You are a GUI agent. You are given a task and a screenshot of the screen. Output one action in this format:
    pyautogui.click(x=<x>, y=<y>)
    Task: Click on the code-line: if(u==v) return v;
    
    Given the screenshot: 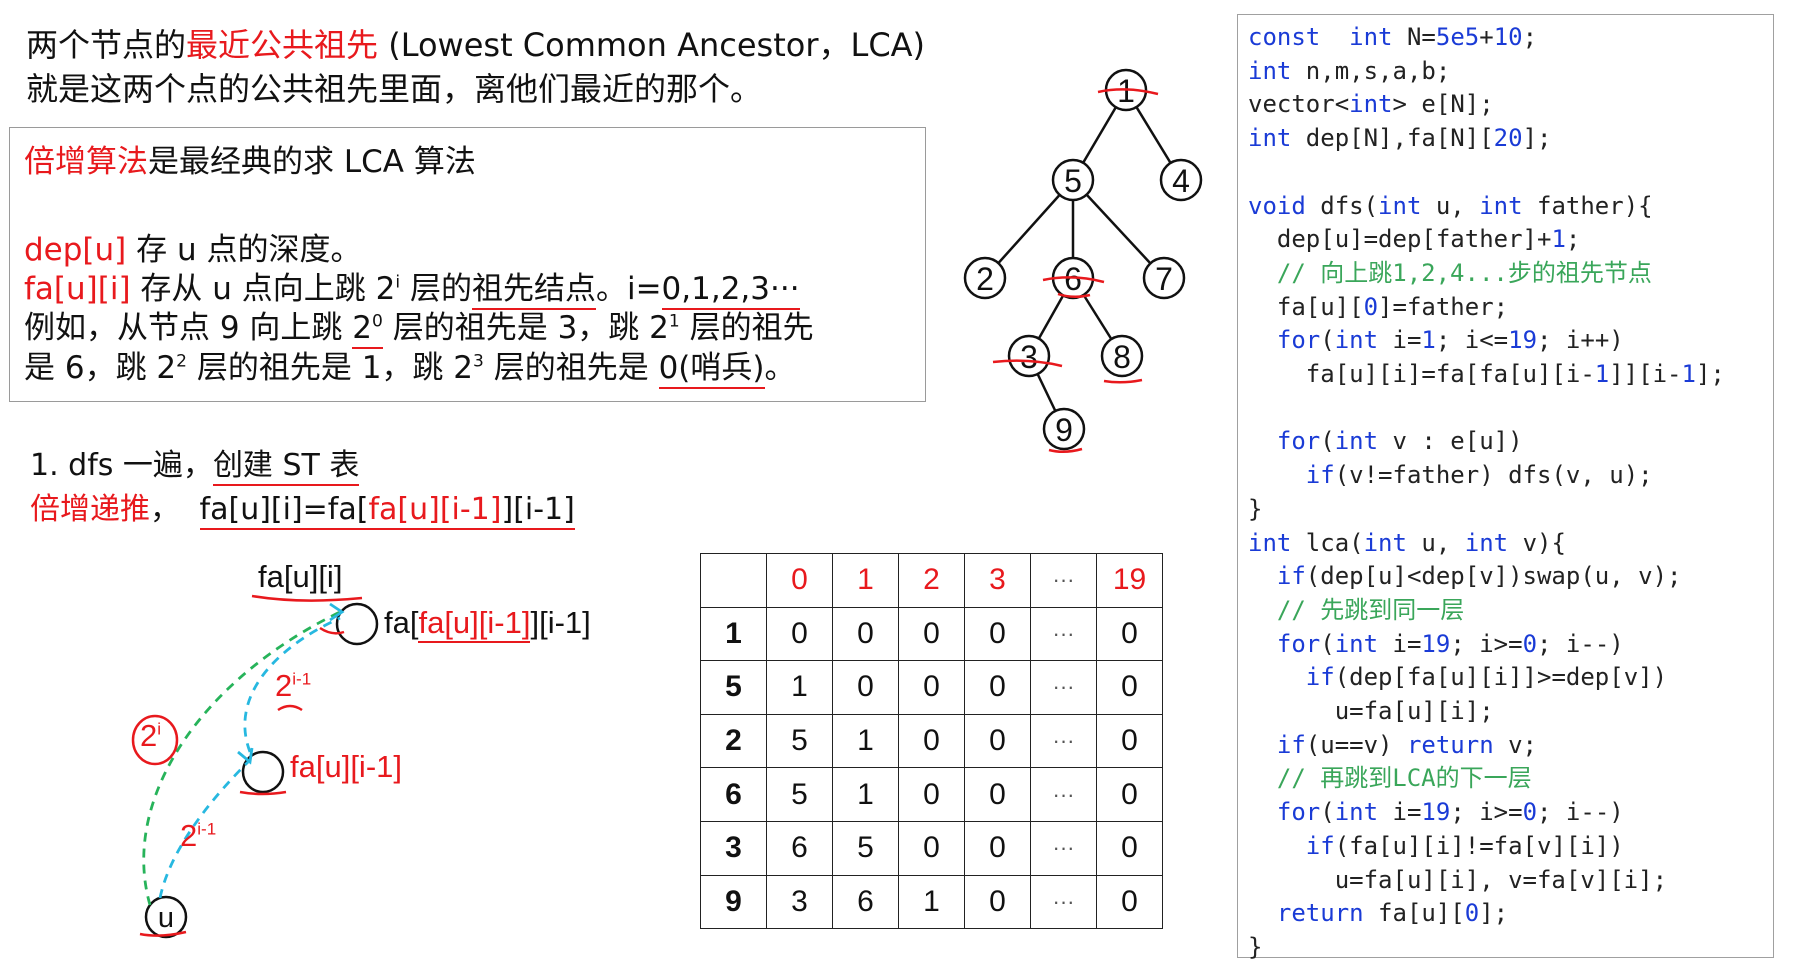 What is the action you would take?
    pyautogui.click(x=1510, y=746)
    